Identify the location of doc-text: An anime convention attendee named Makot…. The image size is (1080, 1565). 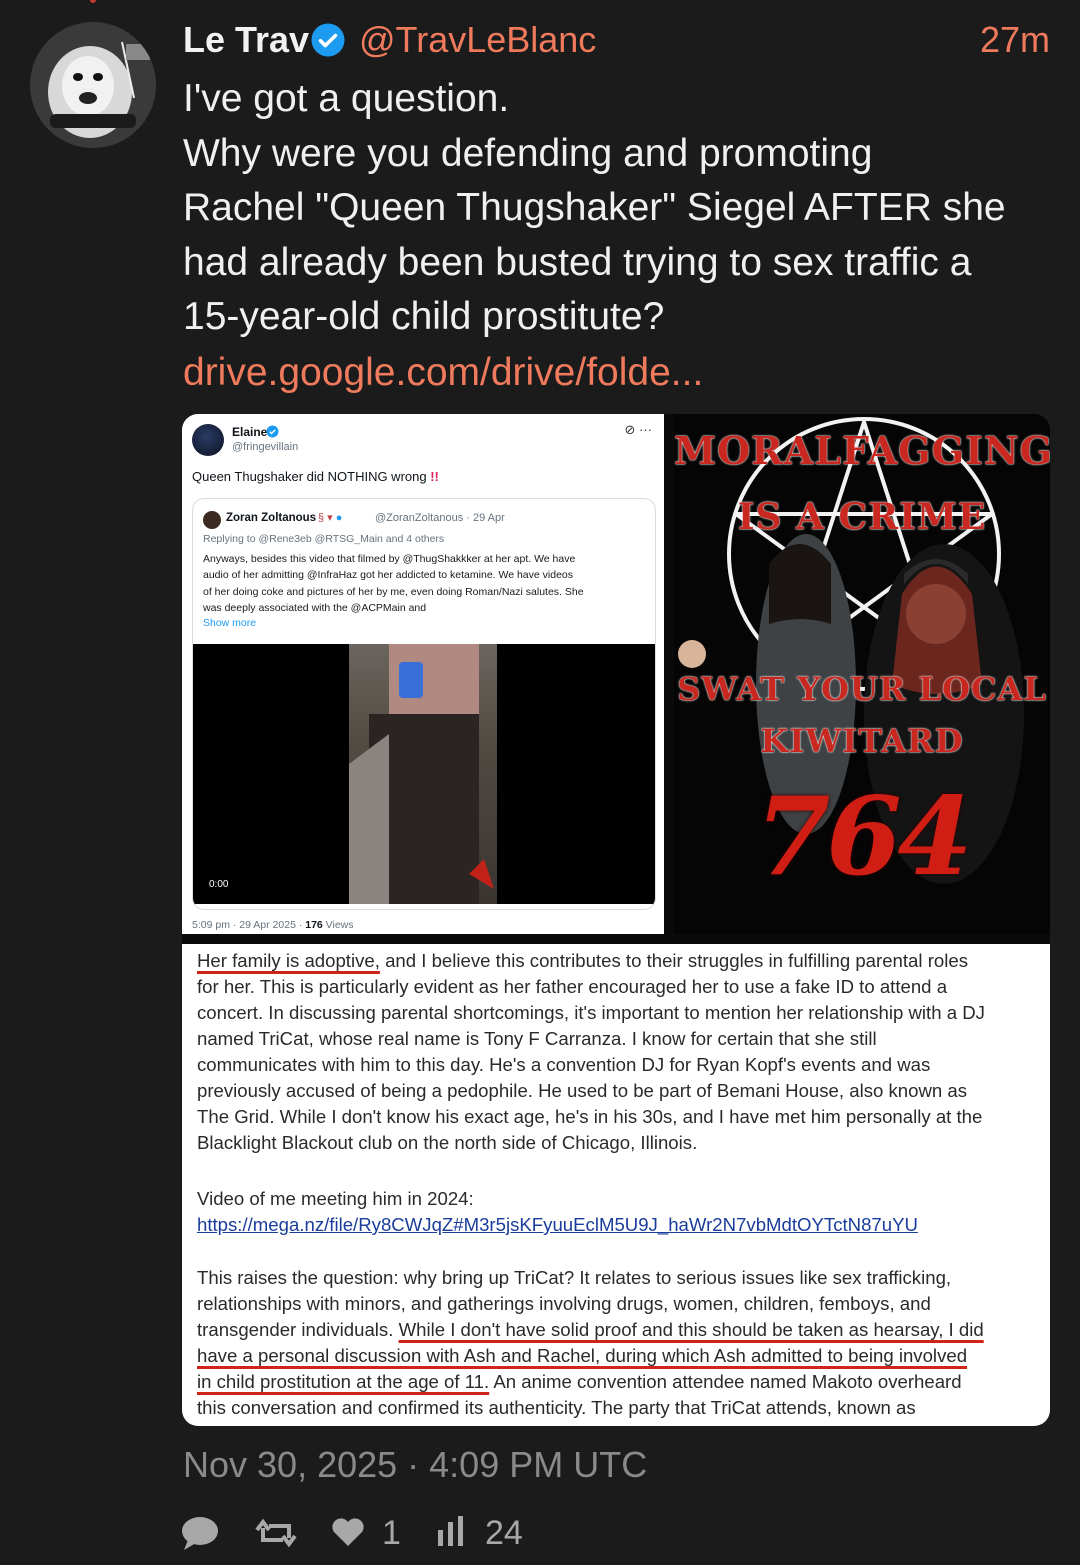
(725, 1381).